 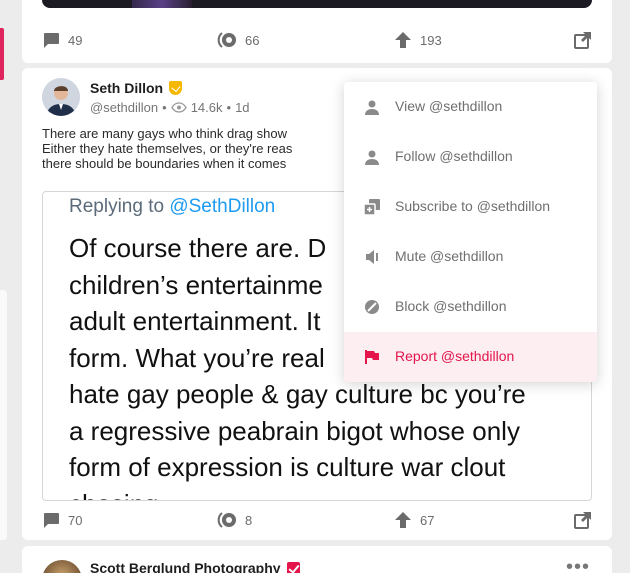 I want to click on menu-item-label: Block @sethdillon, so click(x=451, y=306).